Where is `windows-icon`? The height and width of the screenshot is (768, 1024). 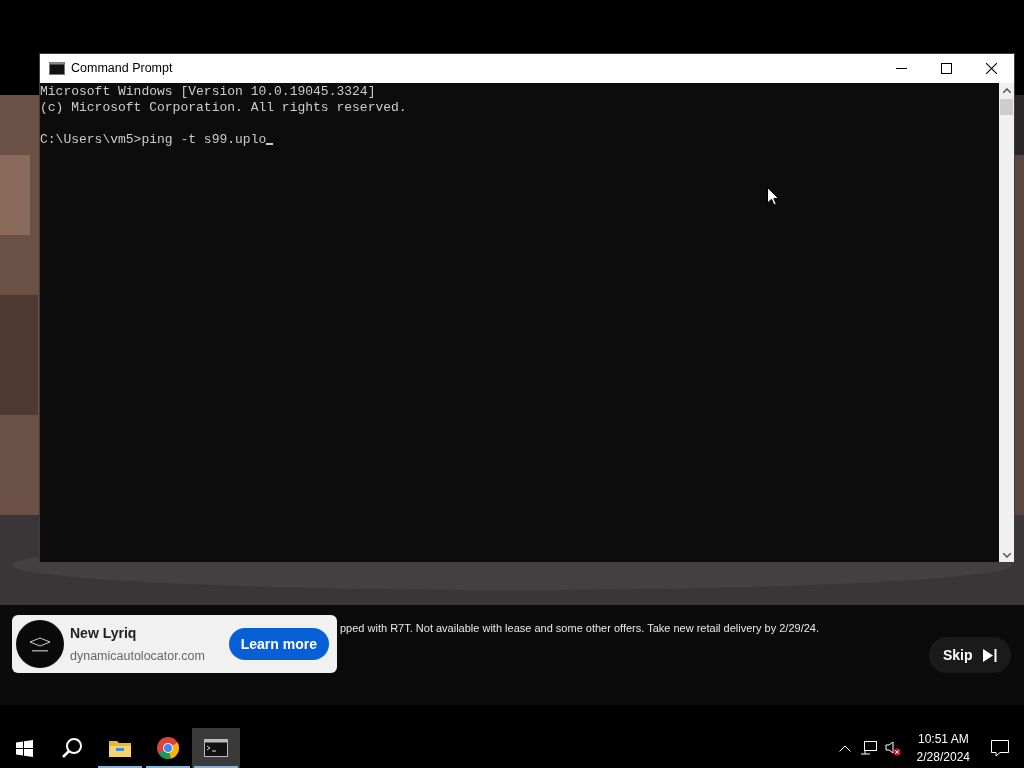
windows-icon is located at coordinates (24, 748).